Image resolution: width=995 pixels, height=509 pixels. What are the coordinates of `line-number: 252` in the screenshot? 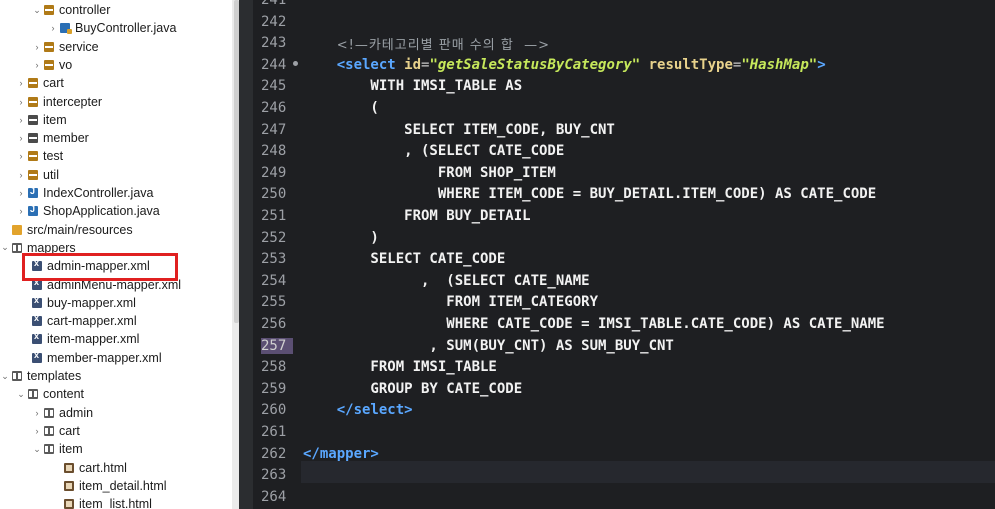 It's located at (274, 237).